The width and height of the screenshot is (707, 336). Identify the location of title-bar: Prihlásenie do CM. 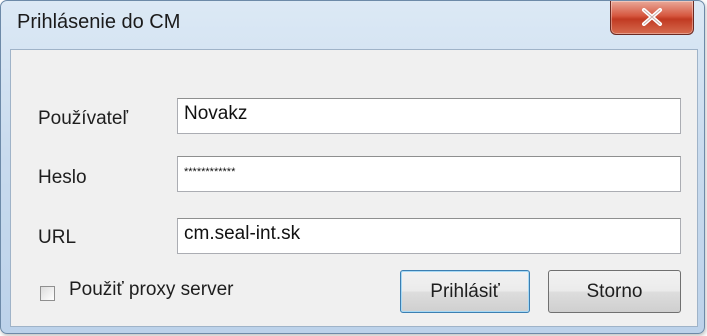
(352, 24).